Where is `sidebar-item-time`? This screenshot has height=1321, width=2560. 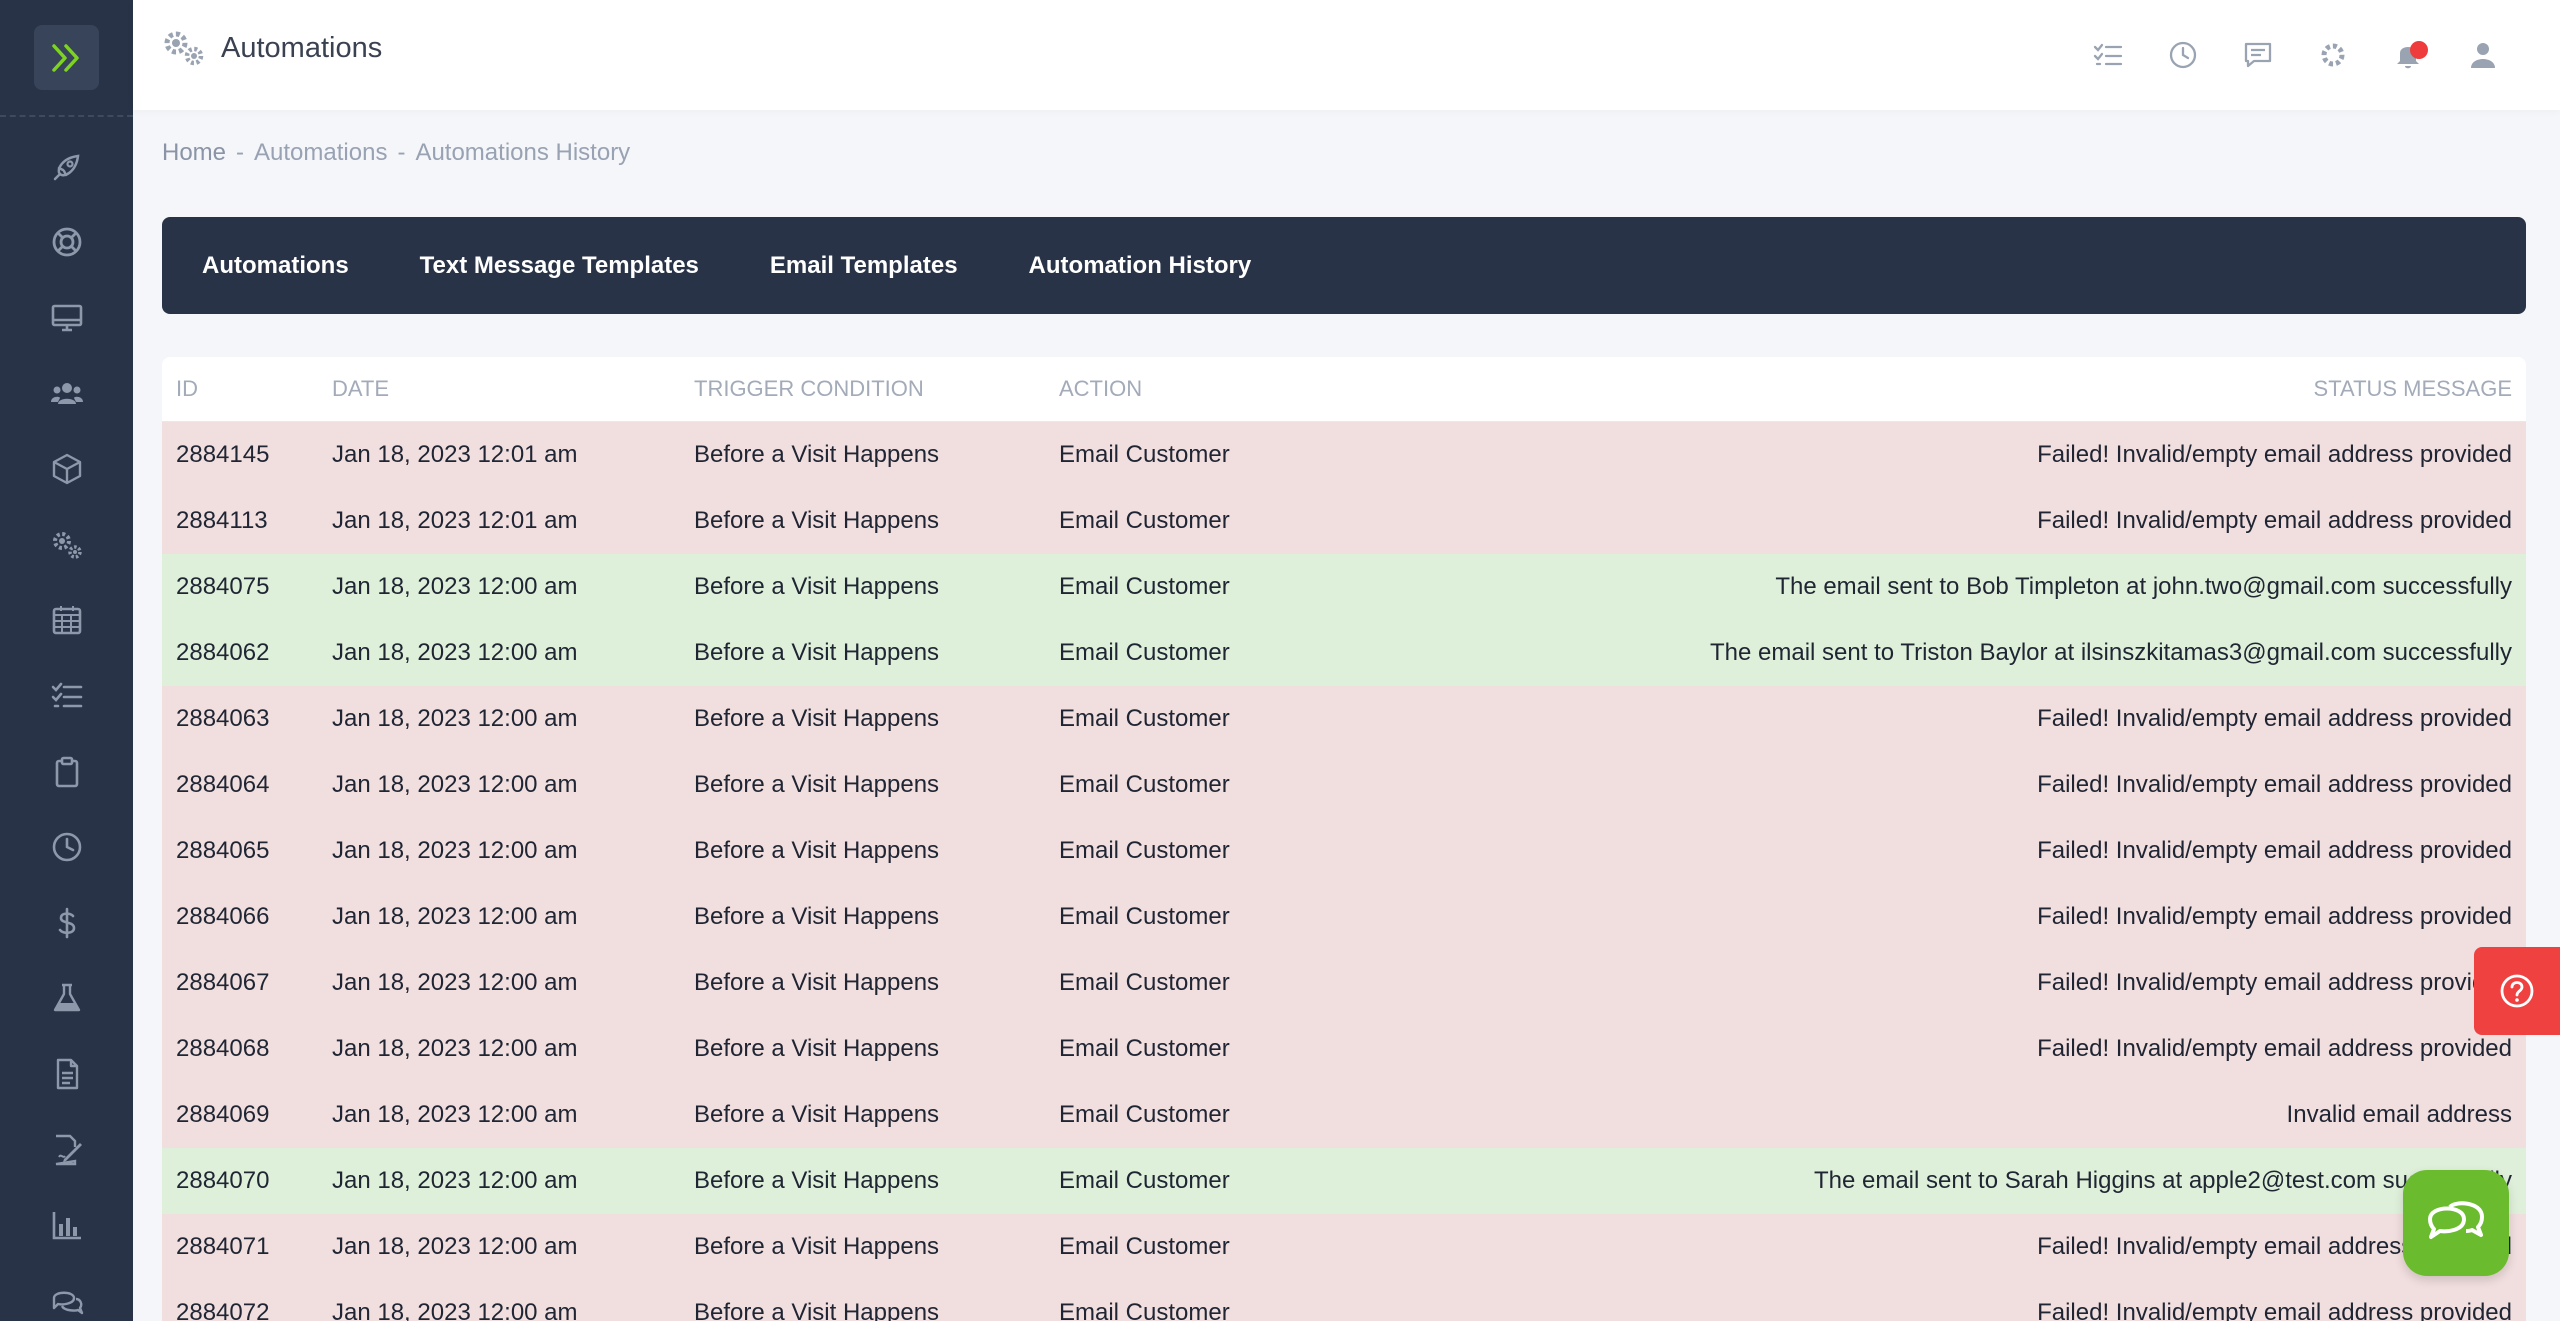 sidebar-item-time is located at coordinates (66, 847).